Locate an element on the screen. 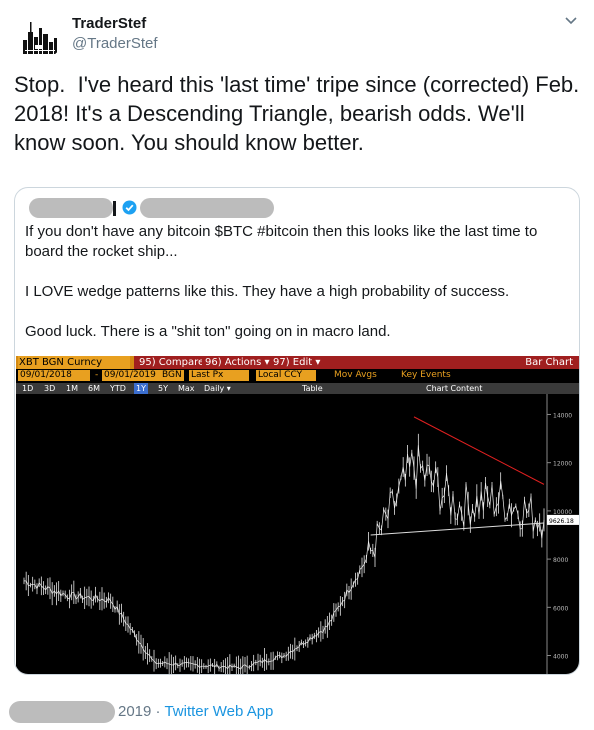  start-date-field: 09/01/2018 is located at coordinates (54, 375).